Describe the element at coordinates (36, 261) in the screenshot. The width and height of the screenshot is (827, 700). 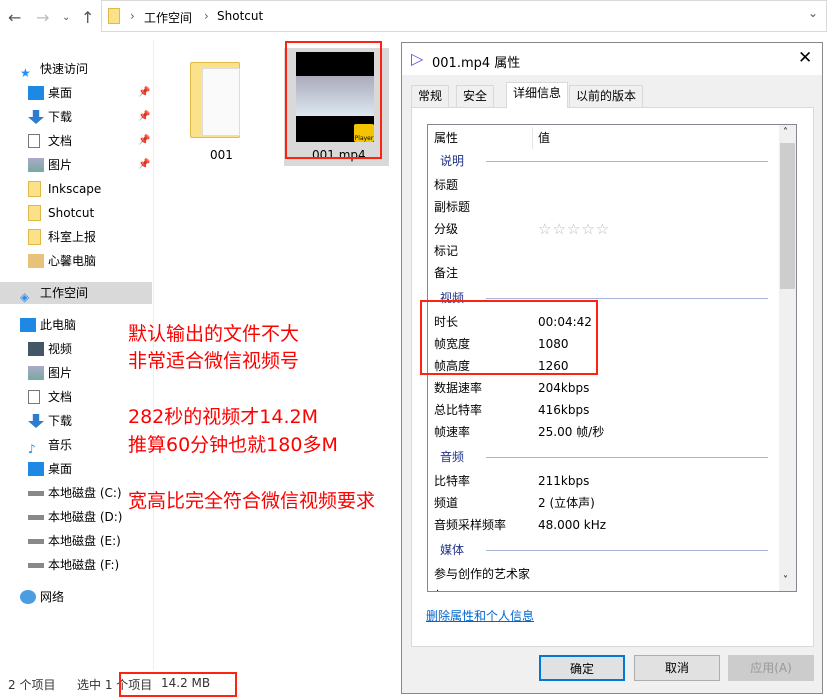
I see `app-folder-icon` at that location.